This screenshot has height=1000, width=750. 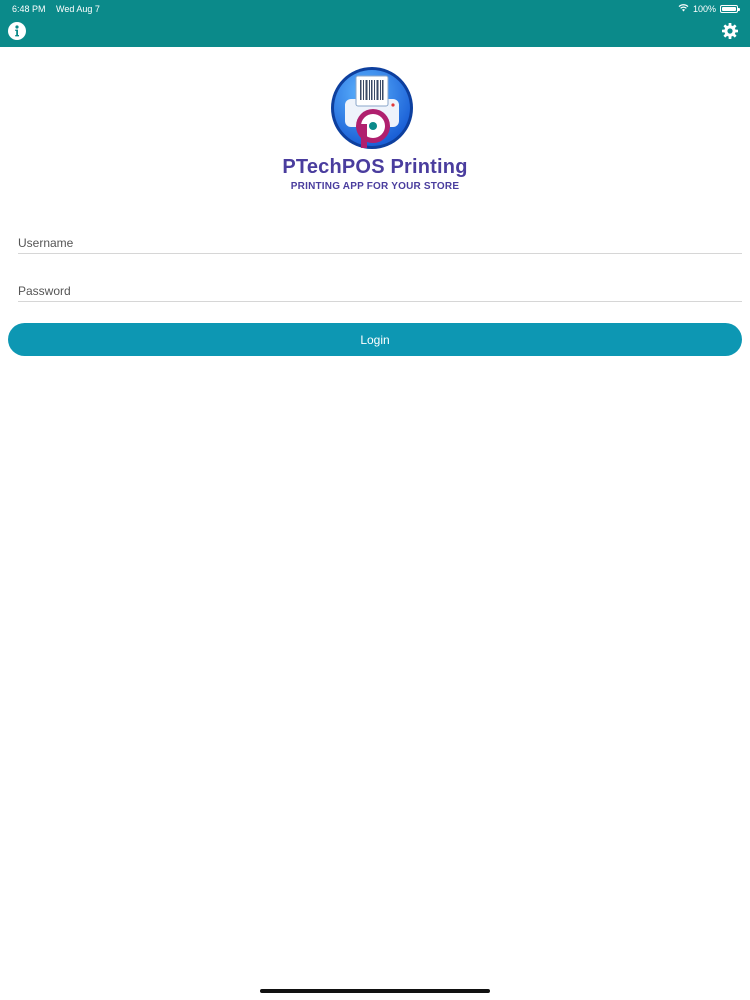 I want to click on password-field-container, so click(x=380, y=291).